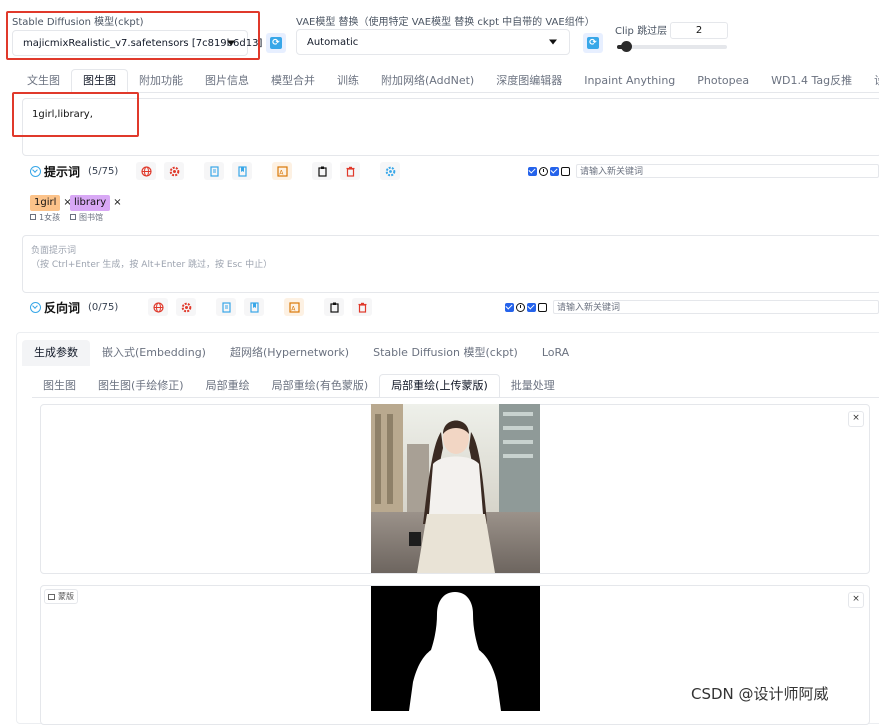 The image size is (879, 725). What do you see at coordinates (320, 386) in the screenshot?
I see `tab-mode-3: 局部重绘(有色蒙版)` at bounding box center [320, 386].